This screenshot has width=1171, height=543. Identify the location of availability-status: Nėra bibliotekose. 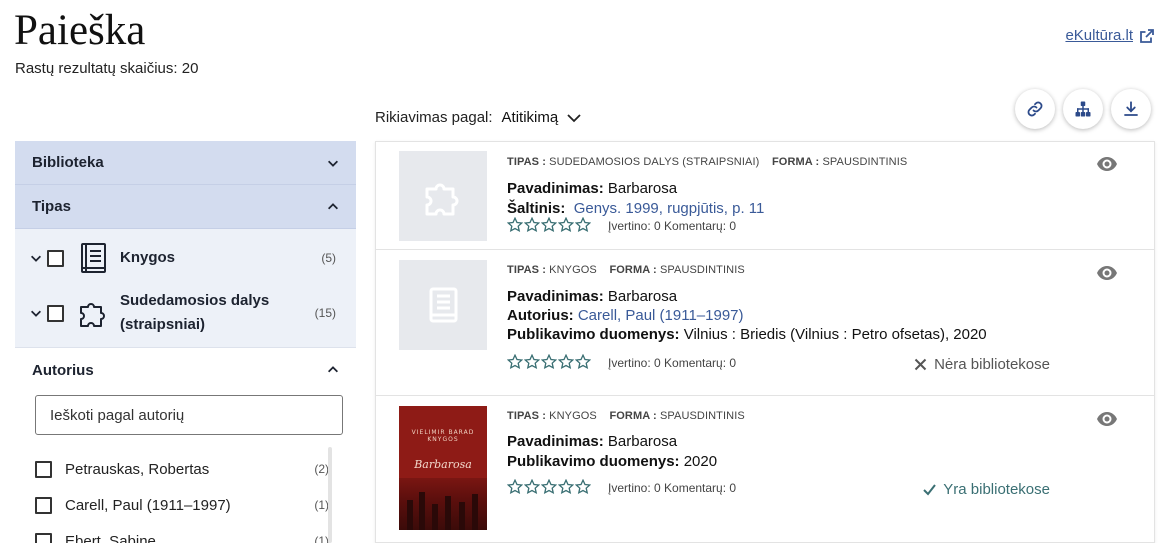
(982, 364).